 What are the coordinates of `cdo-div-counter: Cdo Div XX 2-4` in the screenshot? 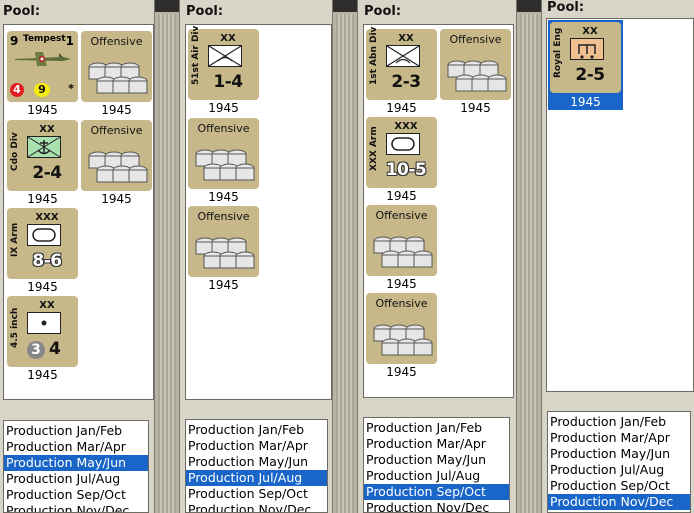 It's located at (42, 155).